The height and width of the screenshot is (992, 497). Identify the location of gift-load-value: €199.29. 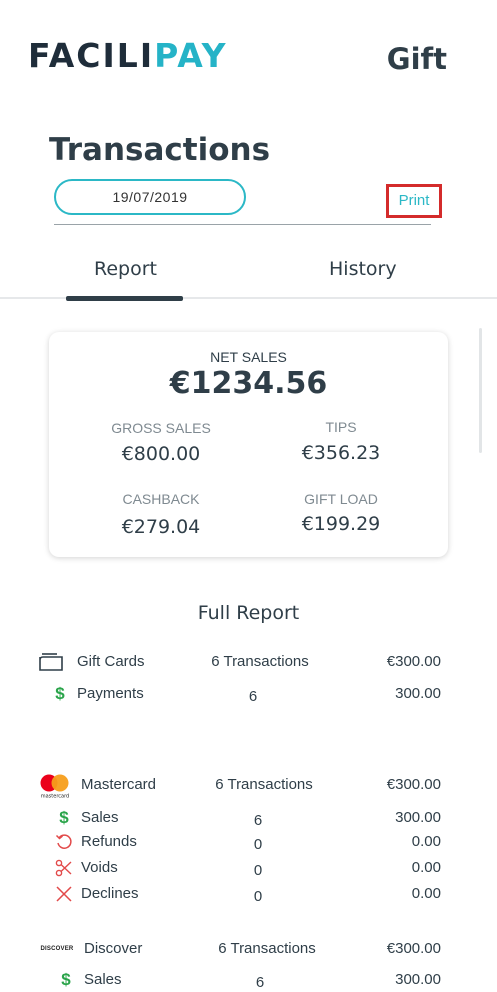
(341, 524).